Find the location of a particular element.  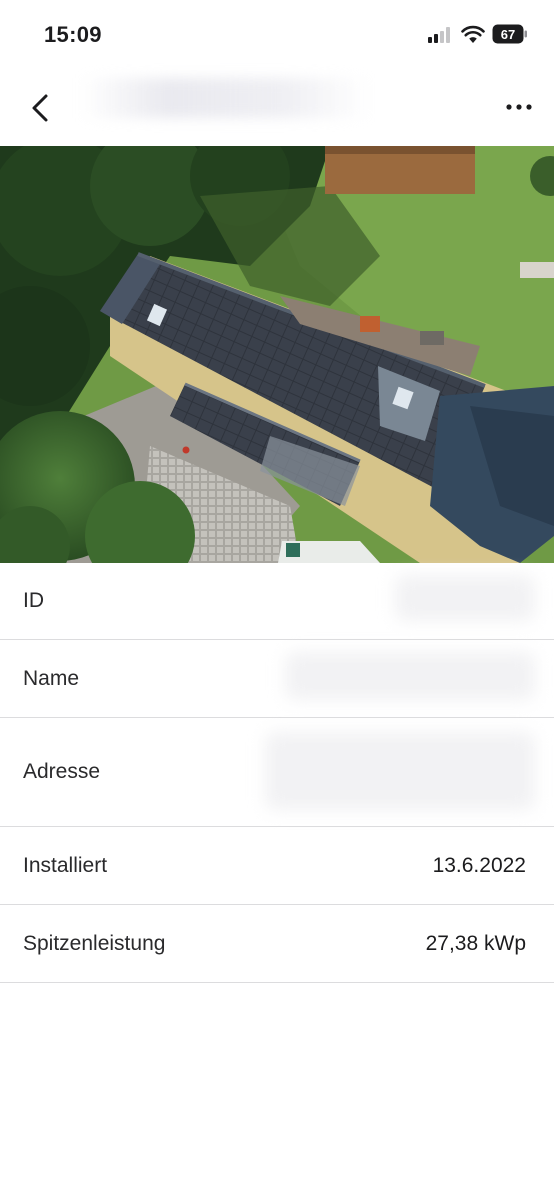

battery-icon: 67 is located at coordinates (509, 34).